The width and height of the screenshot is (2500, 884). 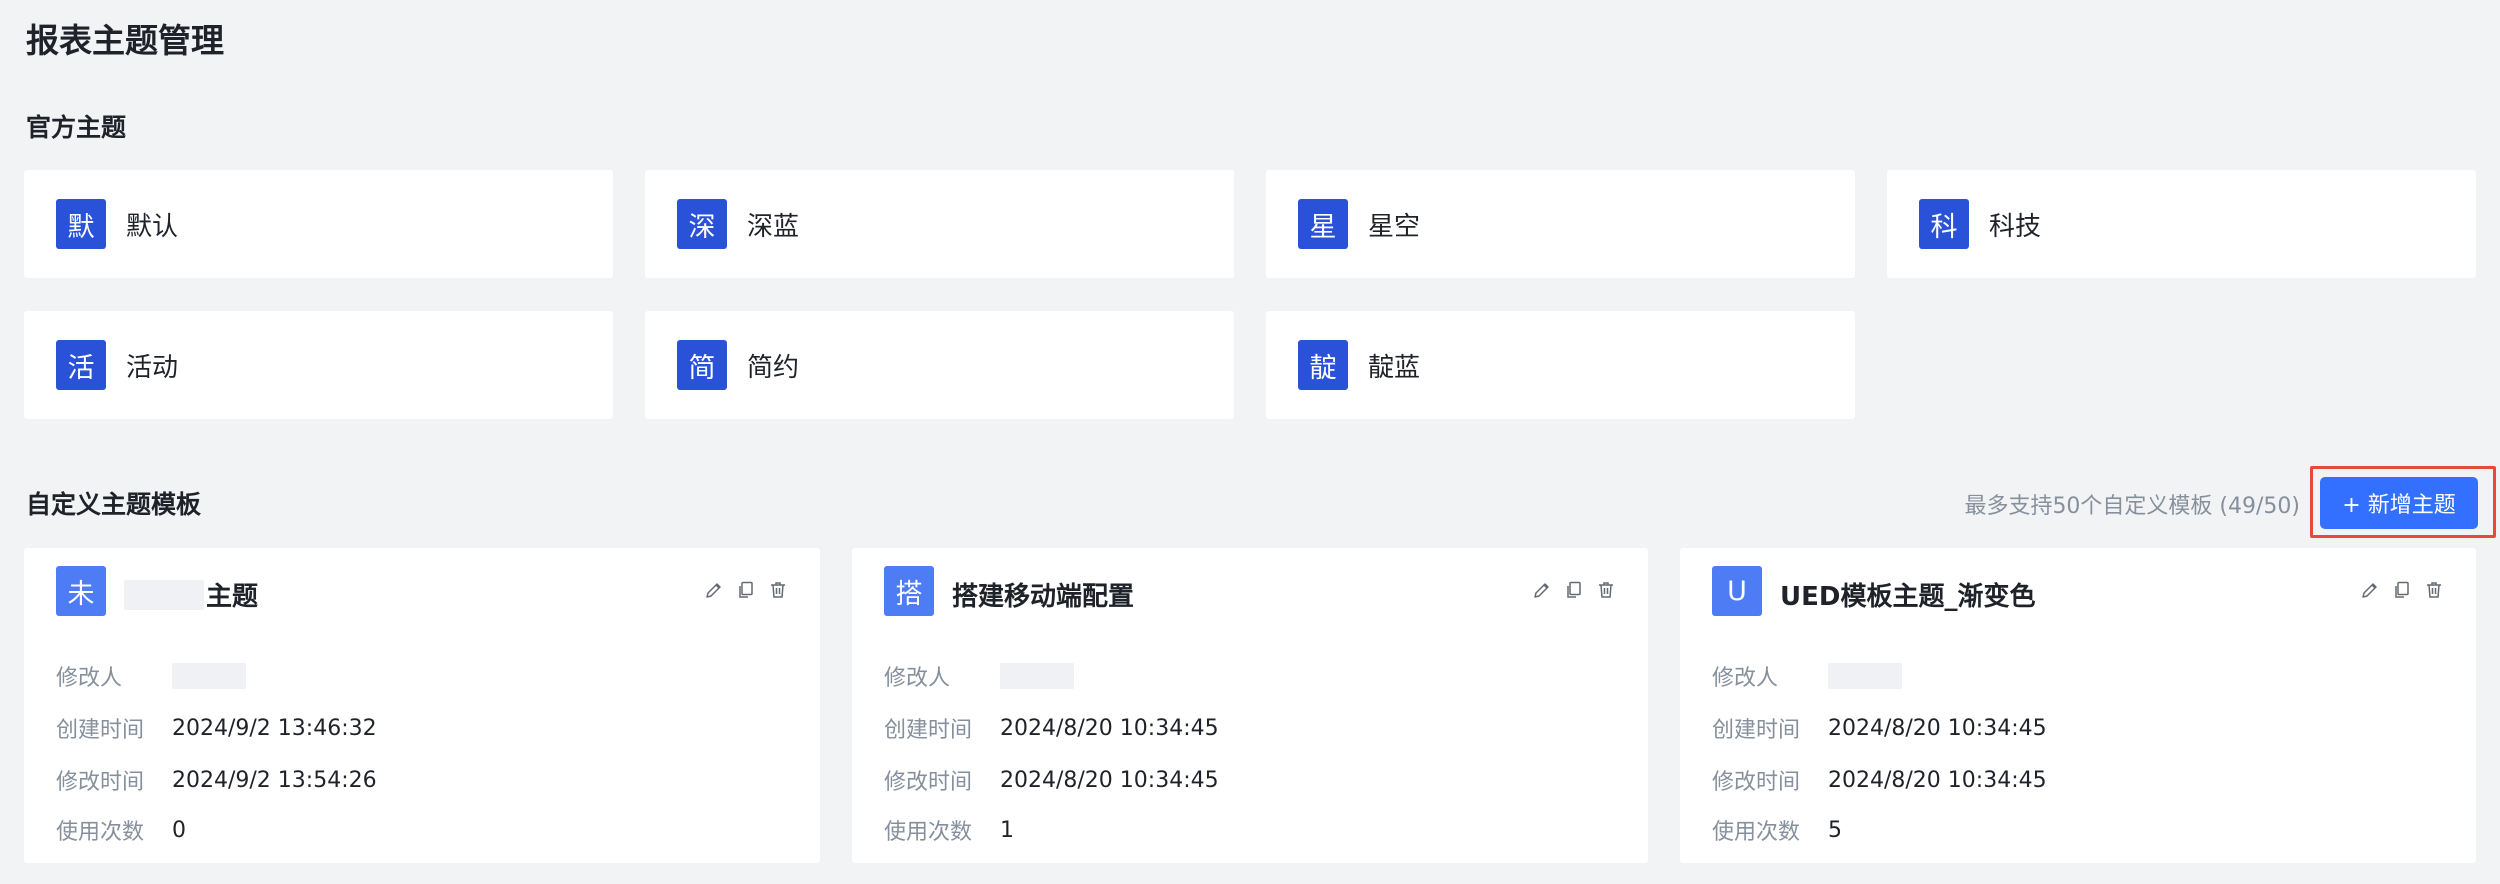 I want to click on theme-badge: 深, so click(x=702, y=224).